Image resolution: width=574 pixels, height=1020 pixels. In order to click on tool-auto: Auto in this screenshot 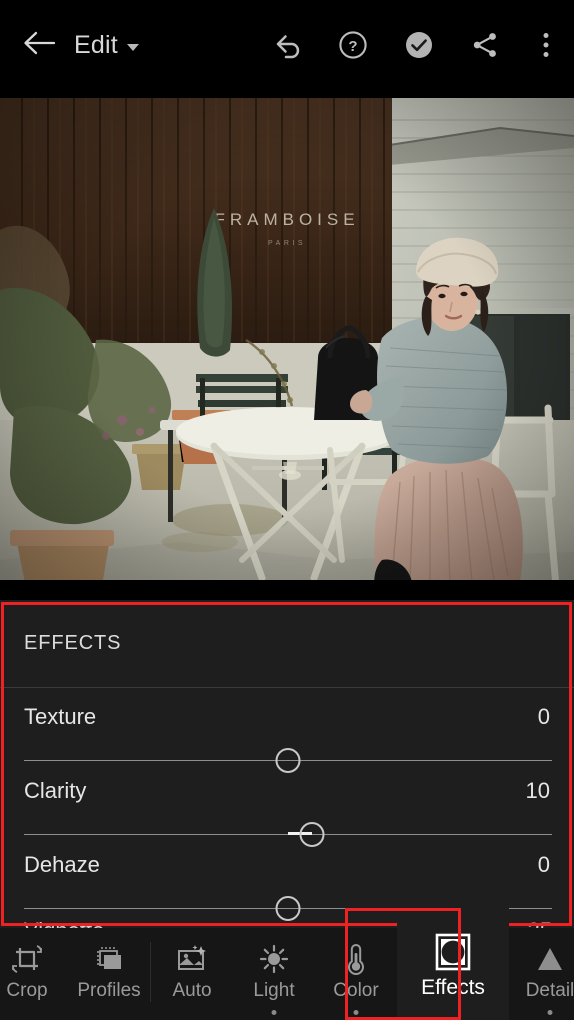, I will do `click(192, 974)`.